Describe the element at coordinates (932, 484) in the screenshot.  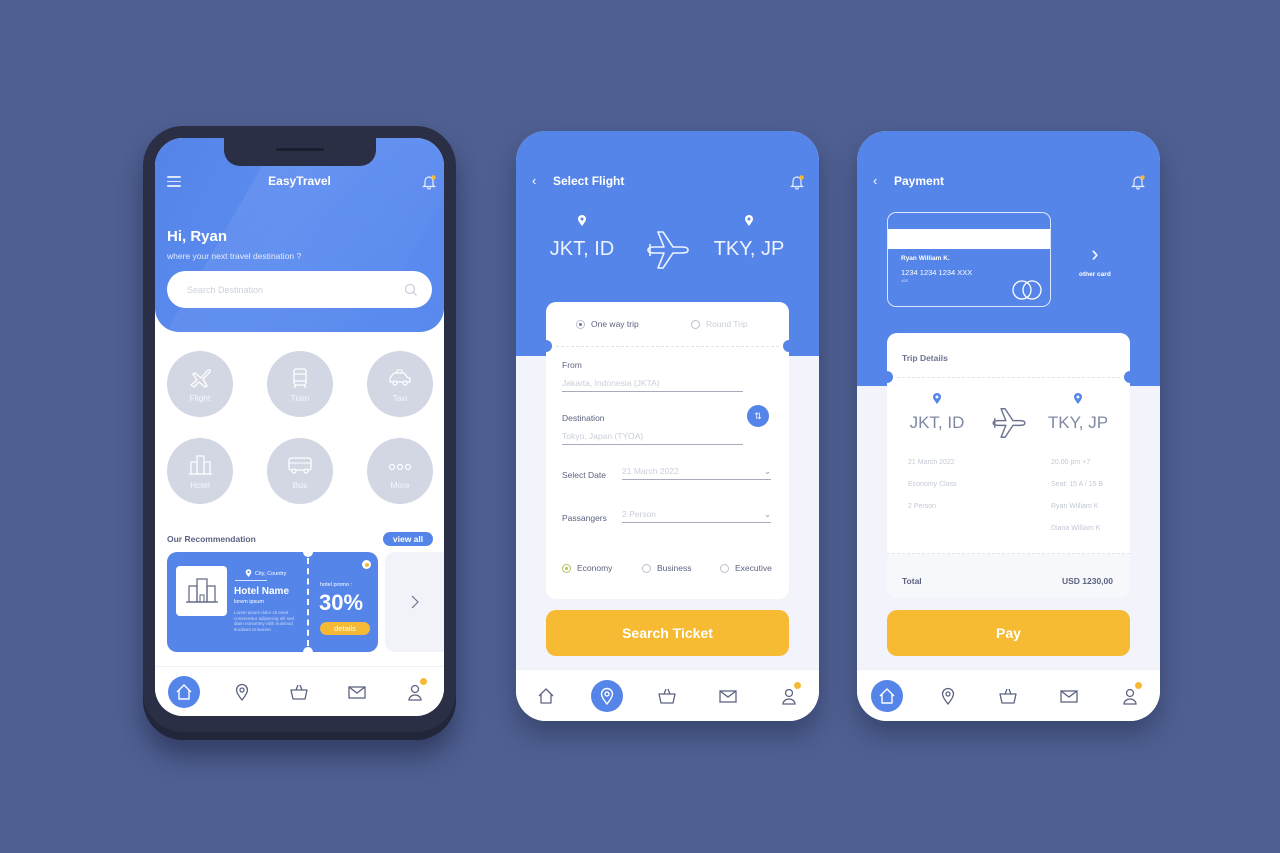
I see `trip-class: Economy Class` at that location.